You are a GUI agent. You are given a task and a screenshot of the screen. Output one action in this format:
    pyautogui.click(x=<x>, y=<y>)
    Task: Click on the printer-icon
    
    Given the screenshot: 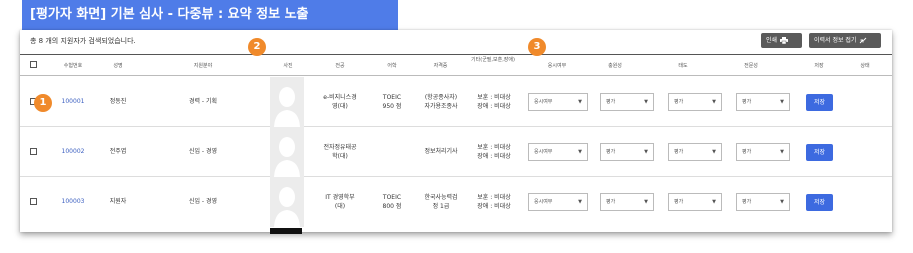 What is the action you would take?
    pyautogui.click(x=784, y=40)
    